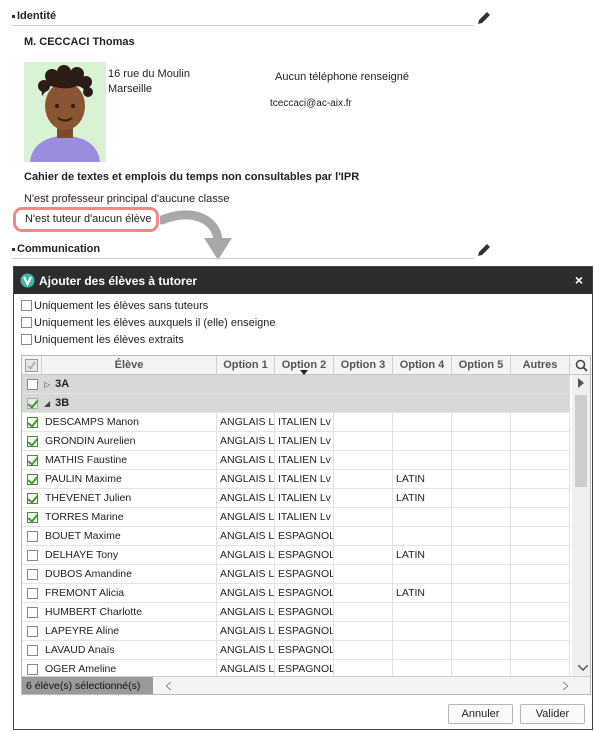  Describe the element at coordinates (296, 555) in the screenshot. I see `table-row: DELHAYE Tony ANGLAIS L ESPAGNOL LATIN` at that location.